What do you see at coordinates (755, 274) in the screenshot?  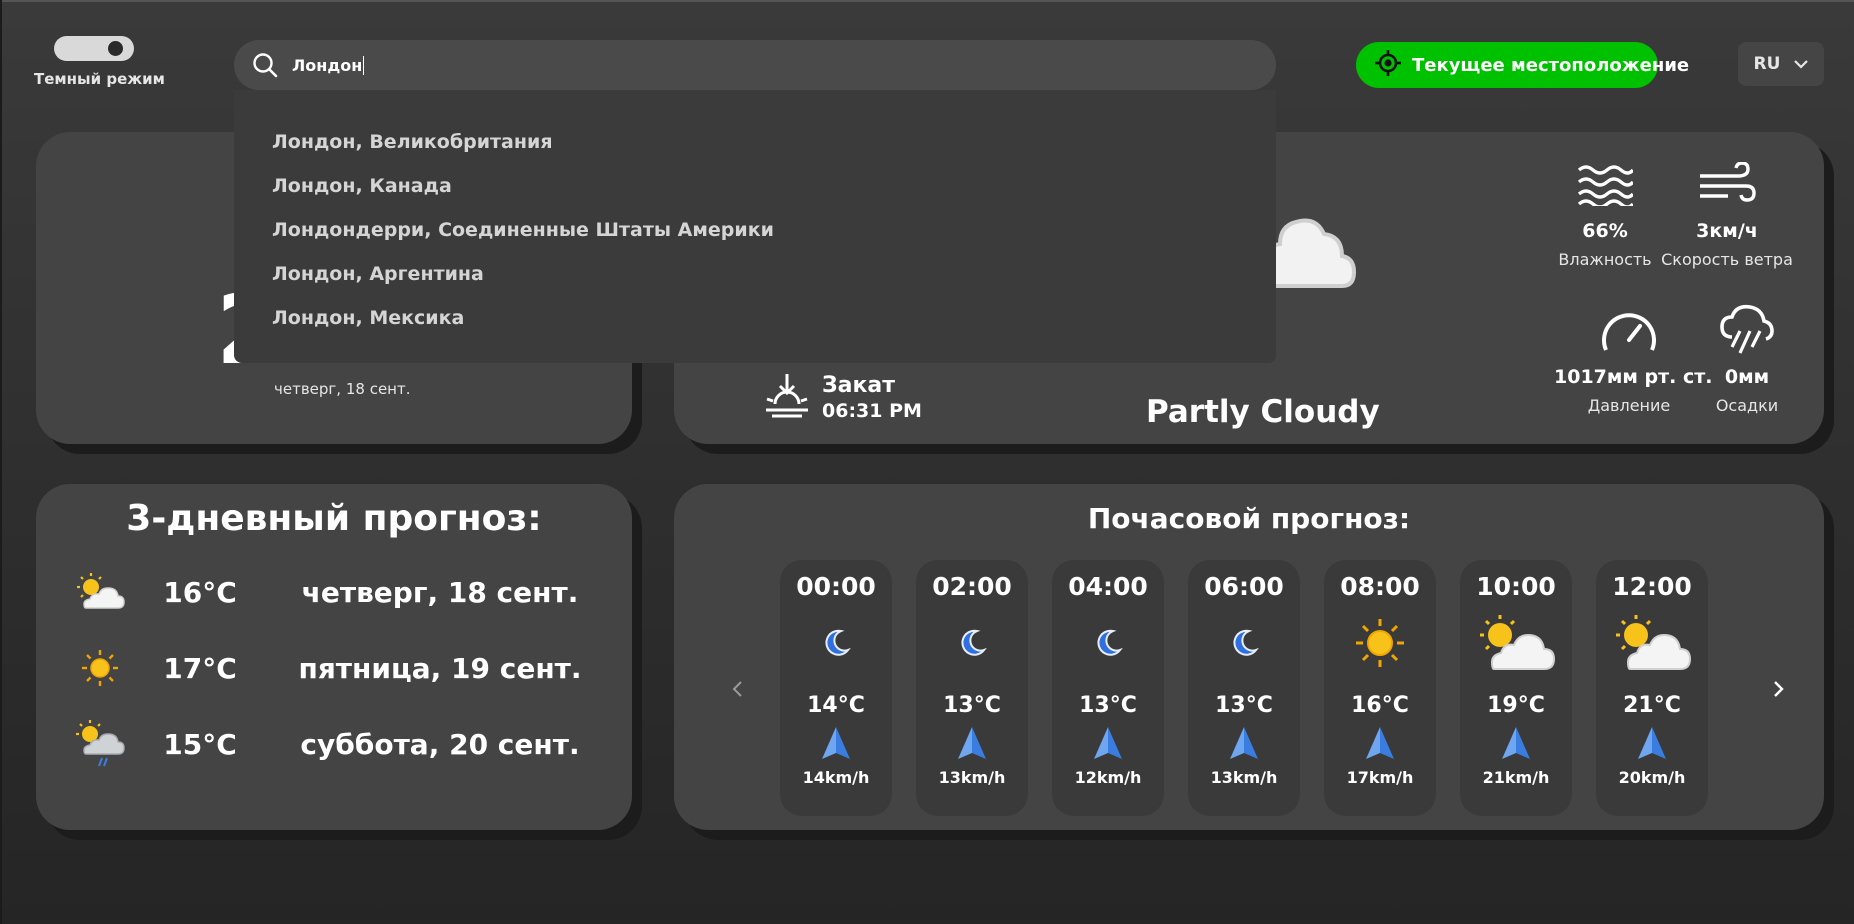 I see `suggestion-item: Лондон, Аргентина` at bounding box center [755, 274].